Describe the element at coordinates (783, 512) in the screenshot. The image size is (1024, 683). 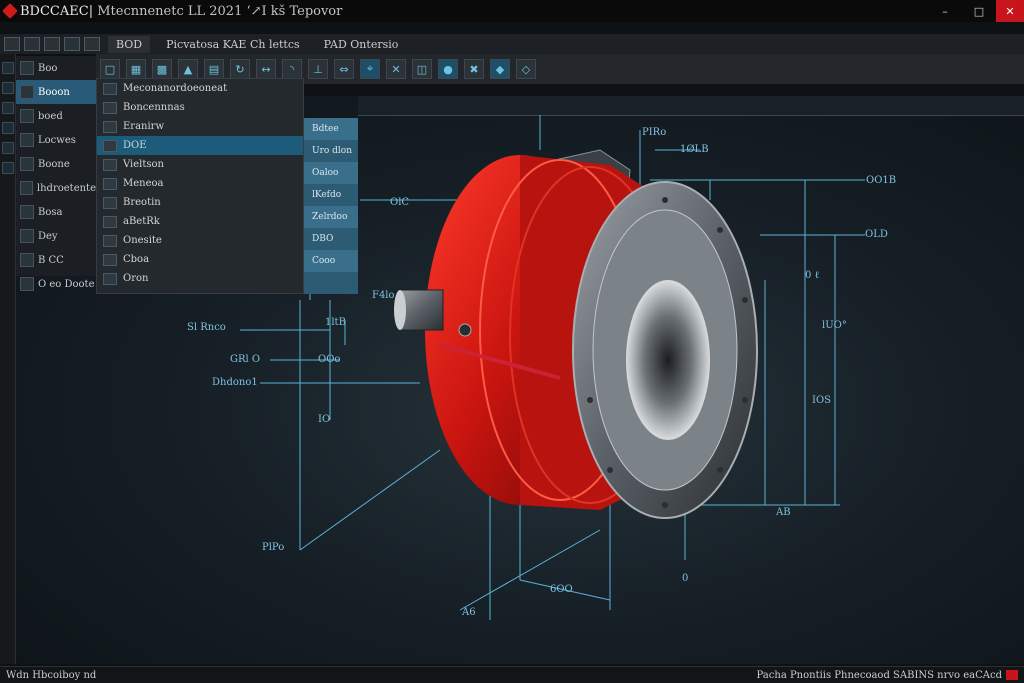
I see `dim-label: AB` at that location.